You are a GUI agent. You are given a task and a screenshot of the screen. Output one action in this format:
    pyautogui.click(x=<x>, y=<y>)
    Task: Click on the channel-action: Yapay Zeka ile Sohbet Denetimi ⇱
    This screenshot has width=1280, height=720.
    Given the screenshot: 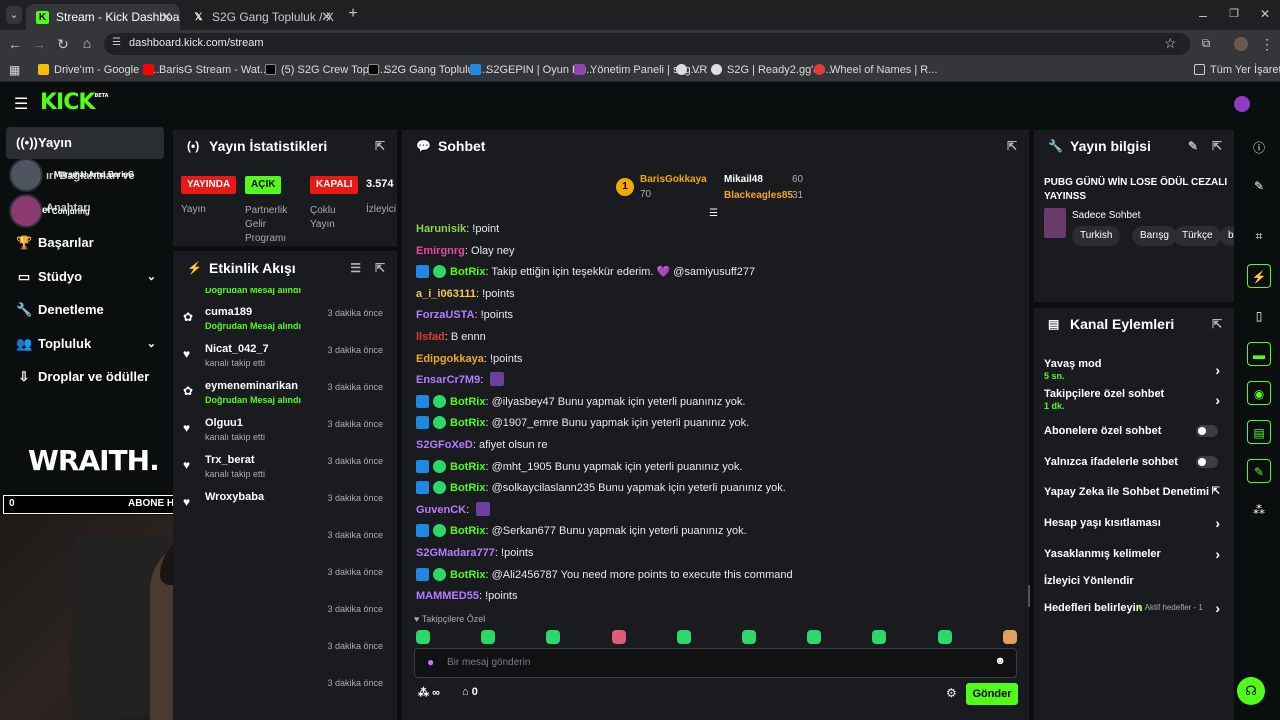 What is the action you would take?
    pyautogui.click(x=1132, y=498)
    